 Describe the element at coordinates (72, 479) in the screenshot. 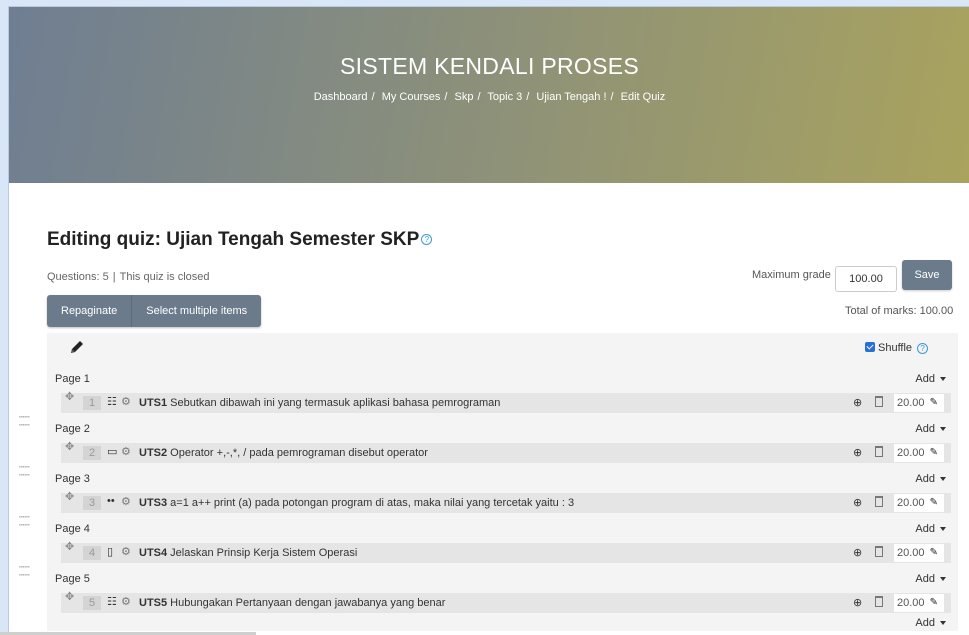

I see `page-label: Page 3` at that location.